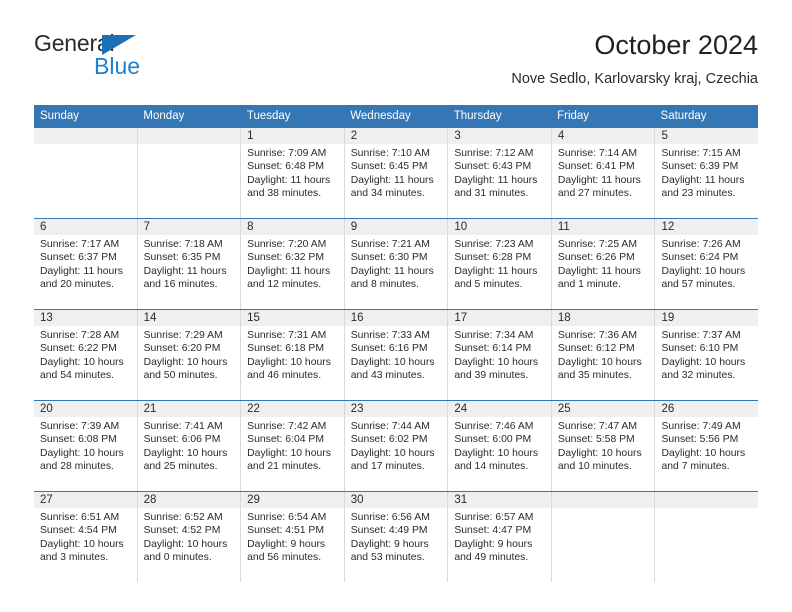 This screenshot has width=792, height=612. I want to click on sunrise-text: Sunrise: 7:17 AM, so click(80, 244).